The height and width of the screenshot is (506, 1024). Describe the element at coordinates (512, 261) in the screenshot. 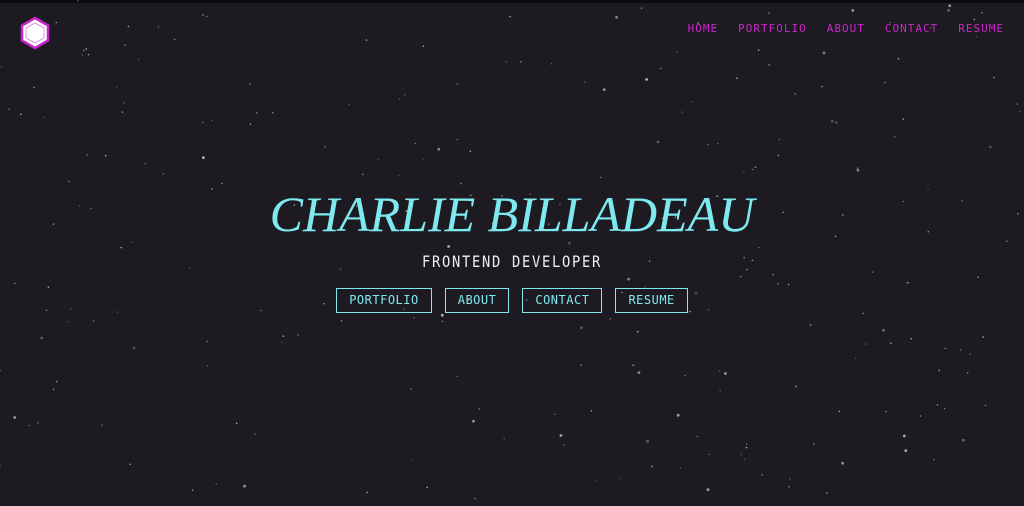

I see `hero-subtitle: FRONTEND DEVELOPER` at that location.